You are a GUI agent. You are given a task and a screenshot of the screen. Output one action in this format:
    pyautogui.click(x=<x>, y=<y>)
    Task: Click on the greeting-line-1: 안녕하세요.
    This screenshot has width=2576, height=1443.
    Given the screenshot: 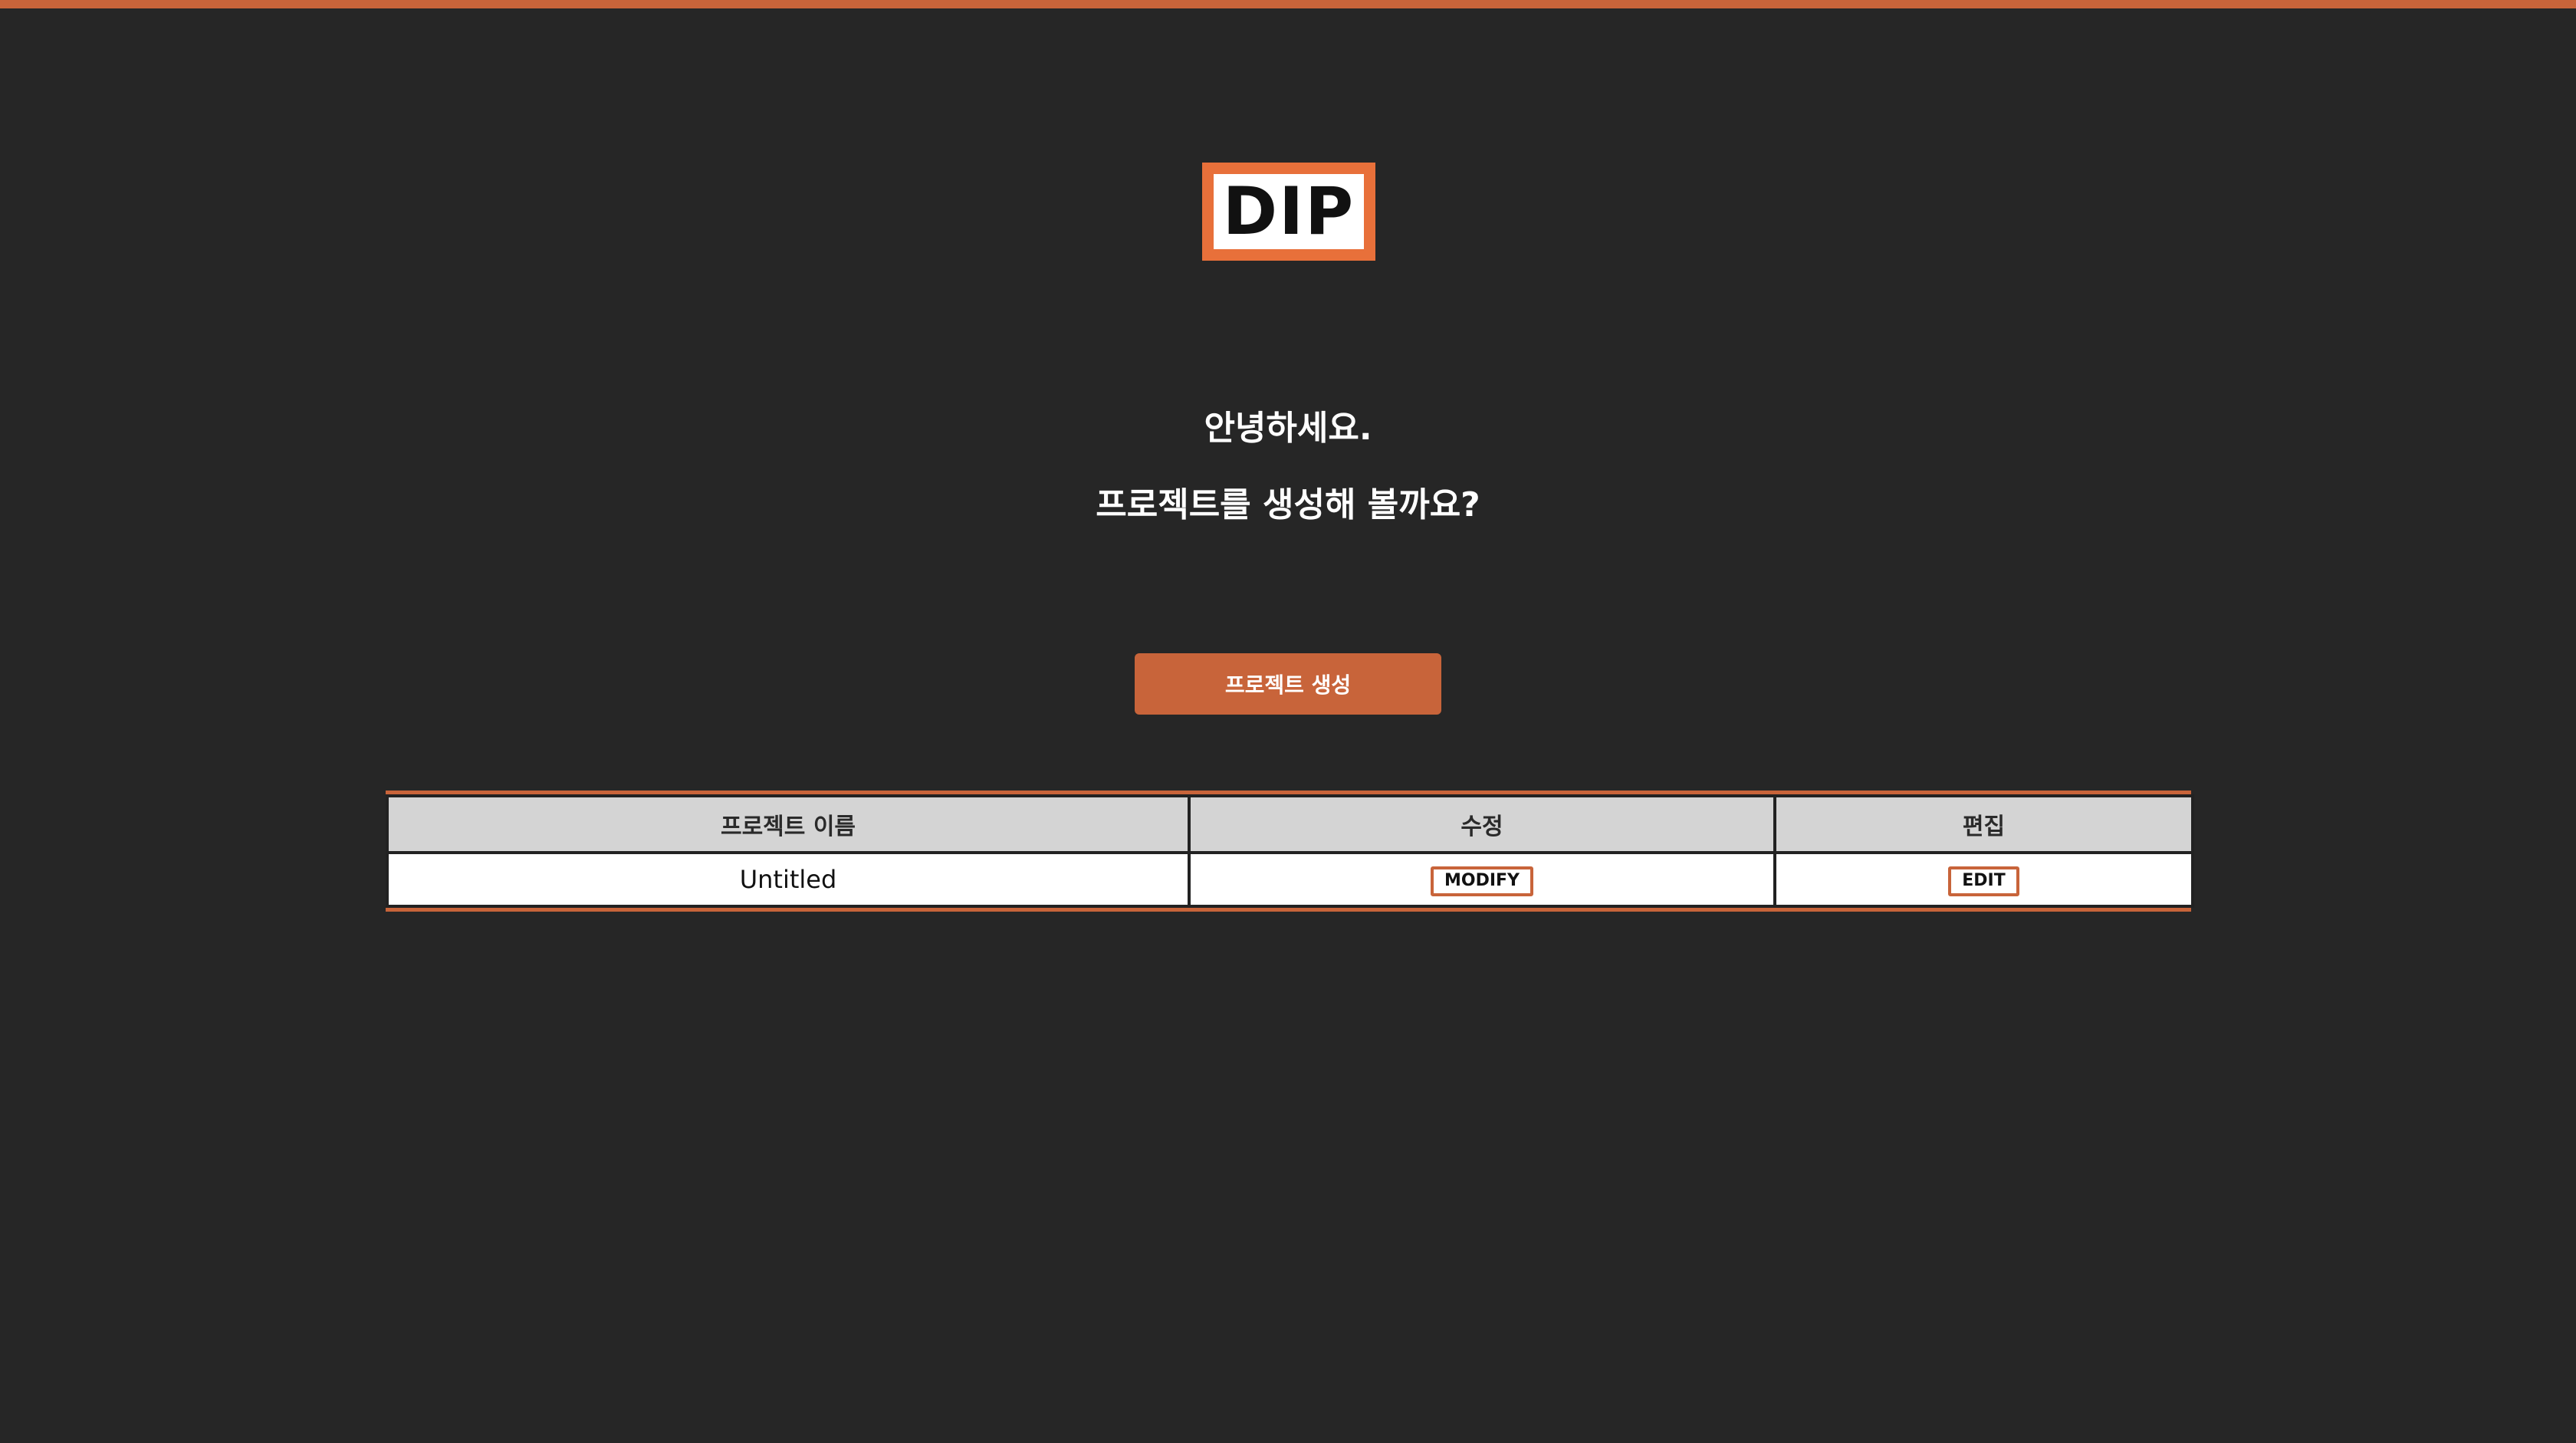 What is the action you would take?
    pyautogui.click(x=1288, y=428)
    